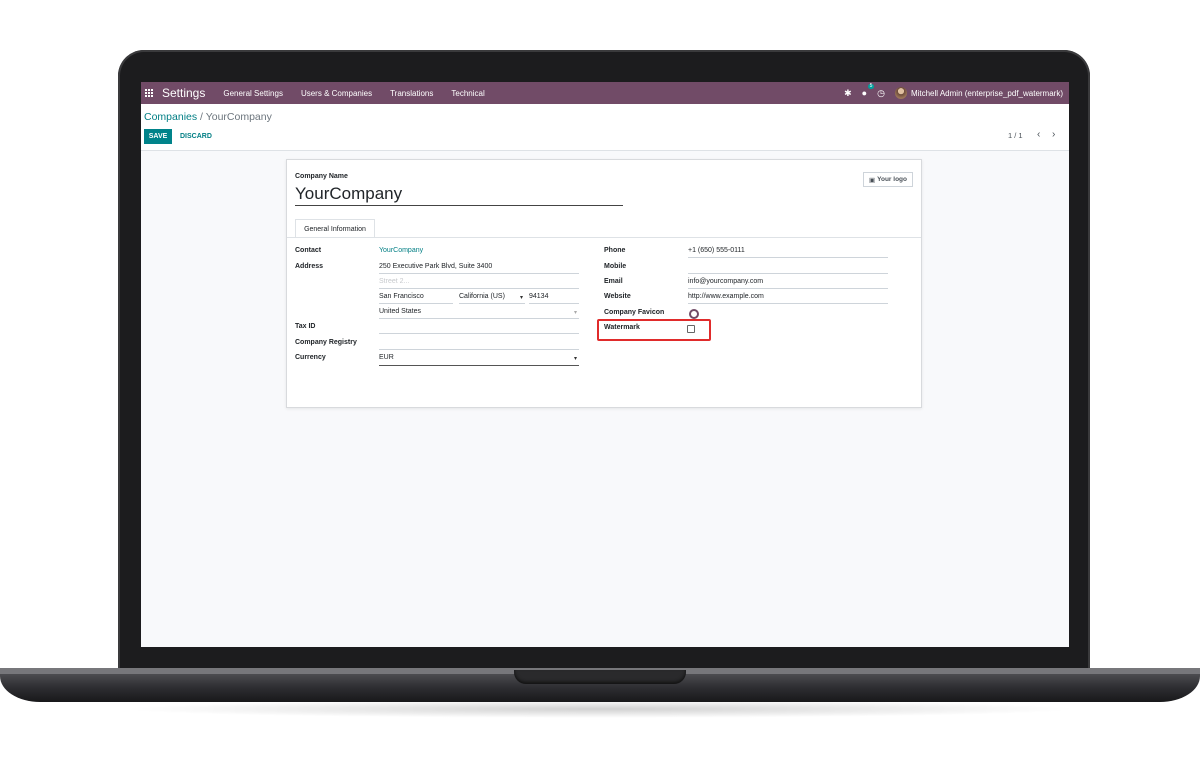 This screenshot has height=766, width=1200. I want to click on app-title: Settings, so click(183, 93).